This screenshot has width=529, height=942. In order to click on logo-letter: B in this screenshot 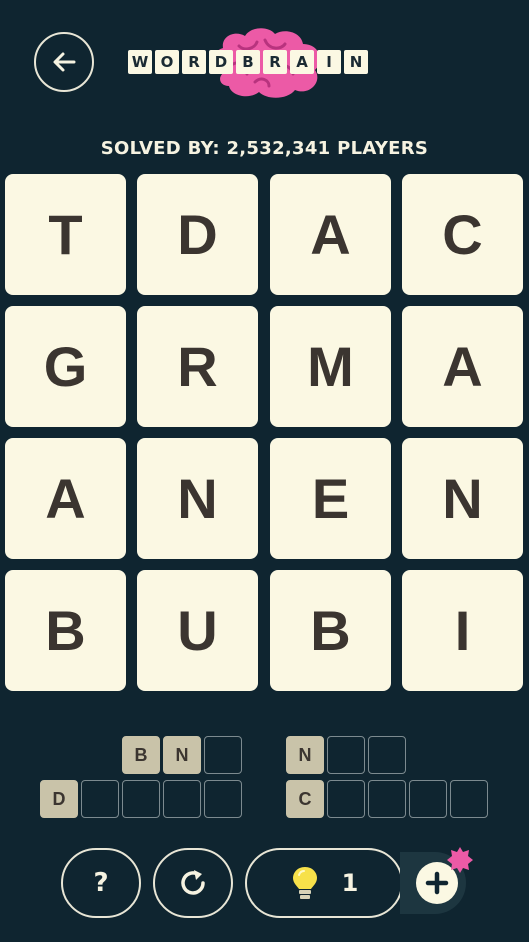, I will do `click(248, 62)`.